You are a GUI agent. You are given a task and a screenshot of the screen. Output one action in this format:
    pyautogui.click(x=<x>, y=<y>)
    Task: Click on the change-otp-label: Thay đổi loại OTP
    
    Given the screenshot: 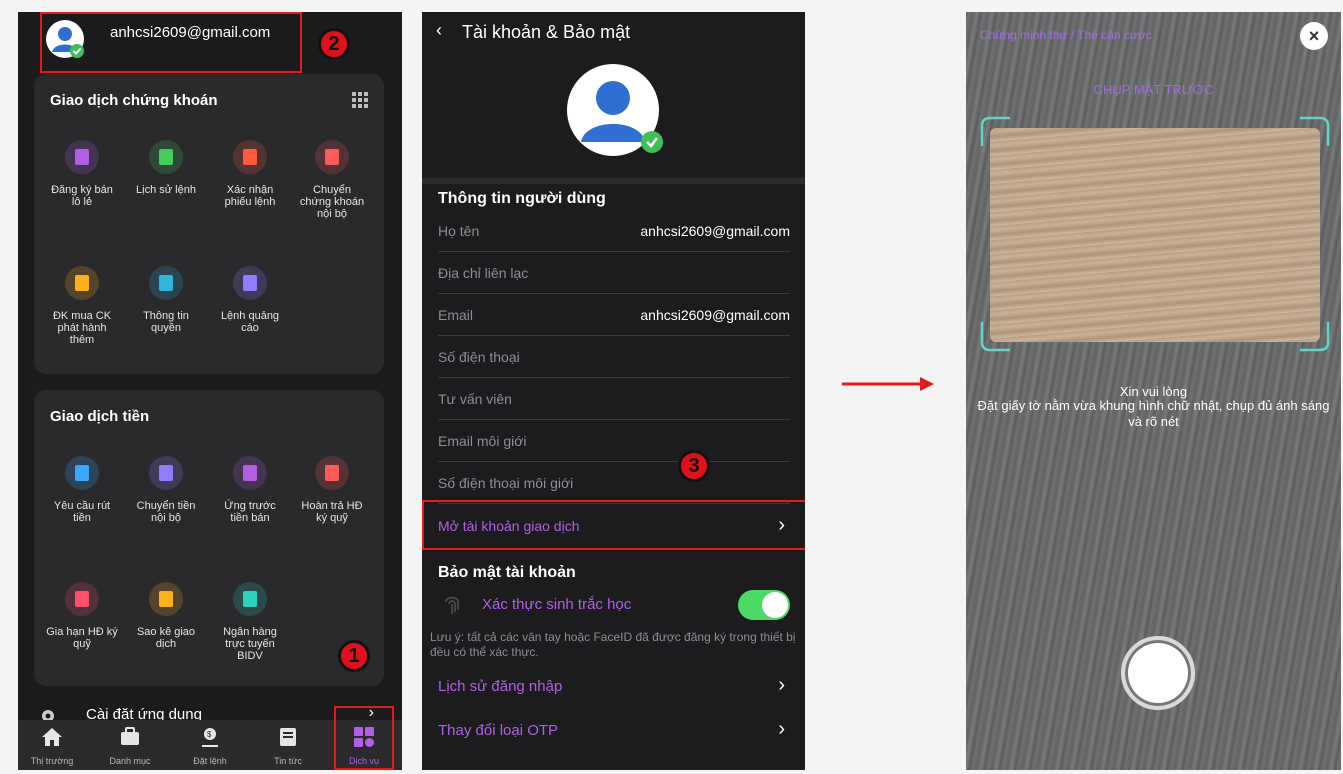 What is the action you would take?
    pyautogui.click(x=498, y=730)
    